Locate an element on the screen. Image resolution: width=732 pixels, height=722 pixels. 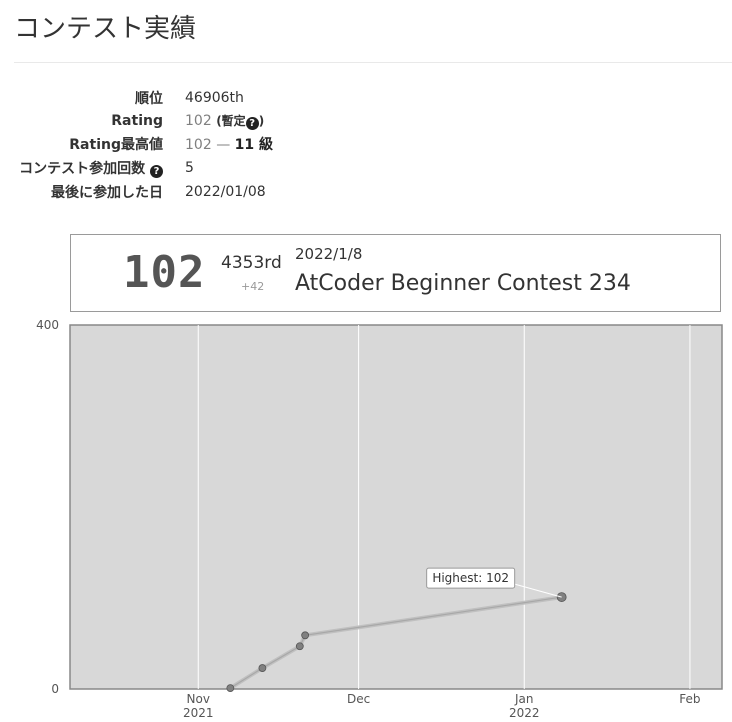
x-tick-label: Nov is located at coordinates (198, 699).